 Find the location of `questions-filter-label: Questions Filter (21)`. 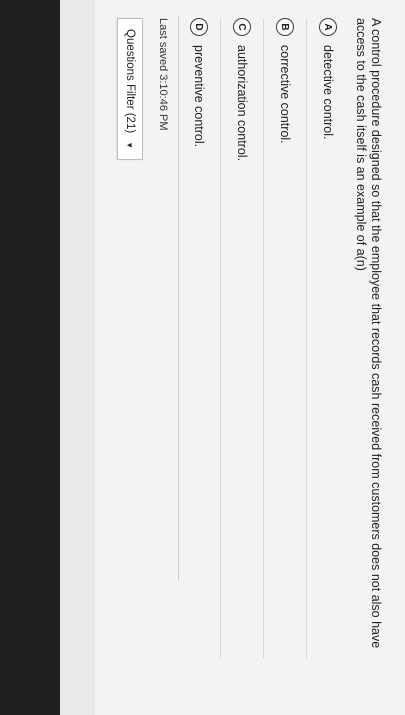

questions-filter-label: Questions Filter (21) is located at coordinates (130, 81).